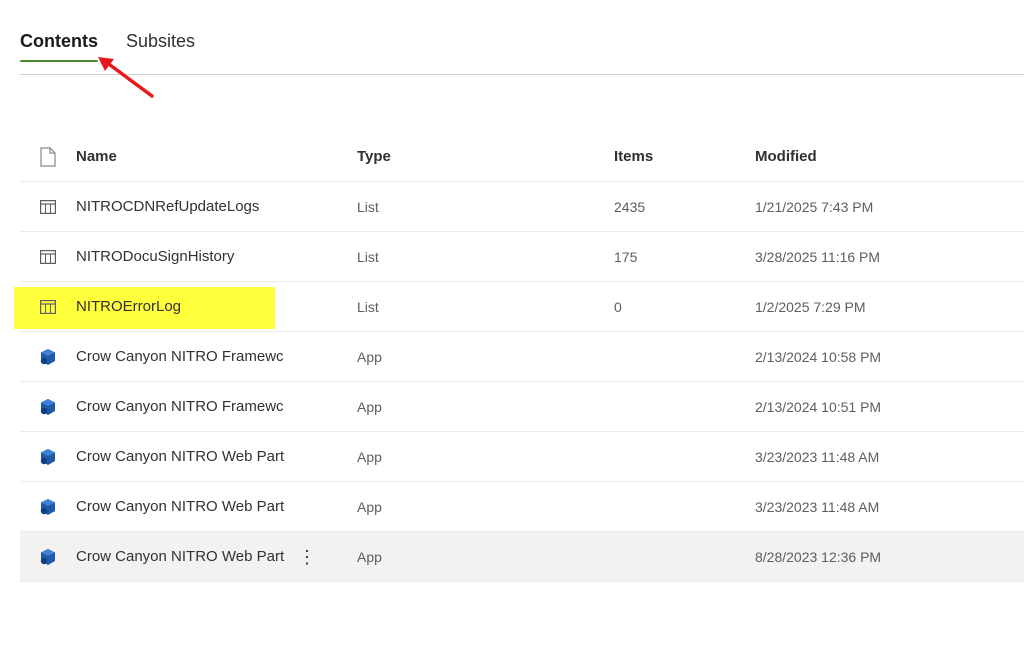 This screenshot has width=1024, height=653. I want to click on item-modified: 8/28/2023 12:36 PM, so click(818, 556).